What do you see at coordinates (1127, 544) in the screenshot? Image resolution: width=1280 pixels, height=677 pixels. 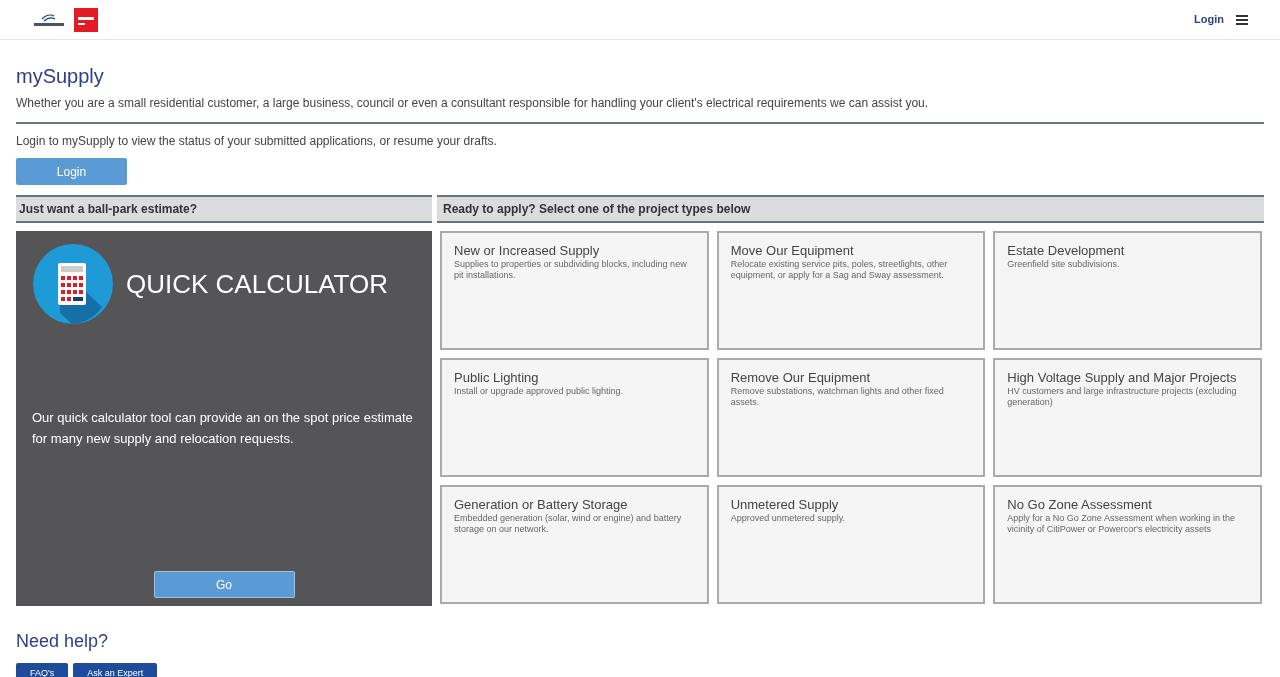 I see `project-card: No Go Zone Assessment Apply for a No Go Zone Assessment when working in the vicinity of CitiPower or Powercor's electricity assets` at bounding box center [1127, 544].